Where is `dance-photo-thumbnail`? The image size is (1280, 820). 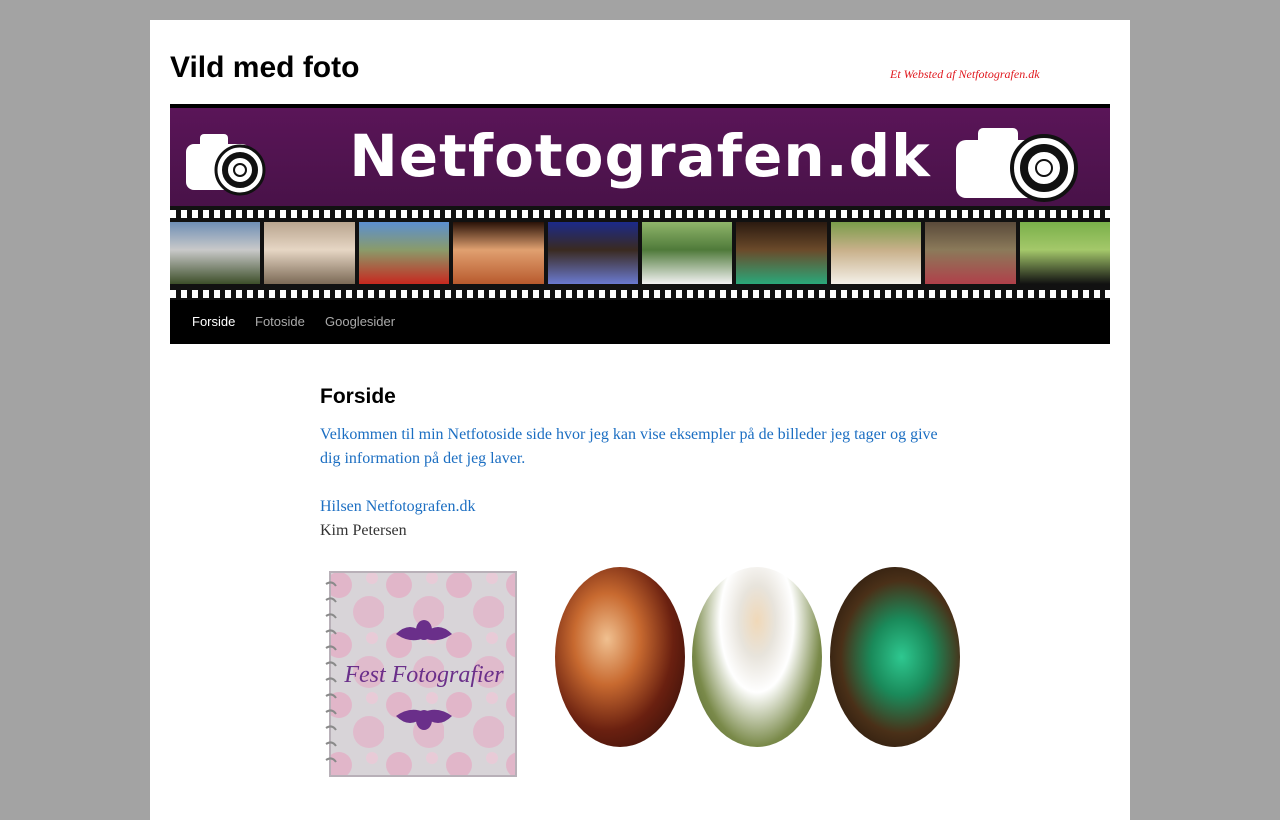
dance-photo-thumbnail is located at coordinates (895, 657).